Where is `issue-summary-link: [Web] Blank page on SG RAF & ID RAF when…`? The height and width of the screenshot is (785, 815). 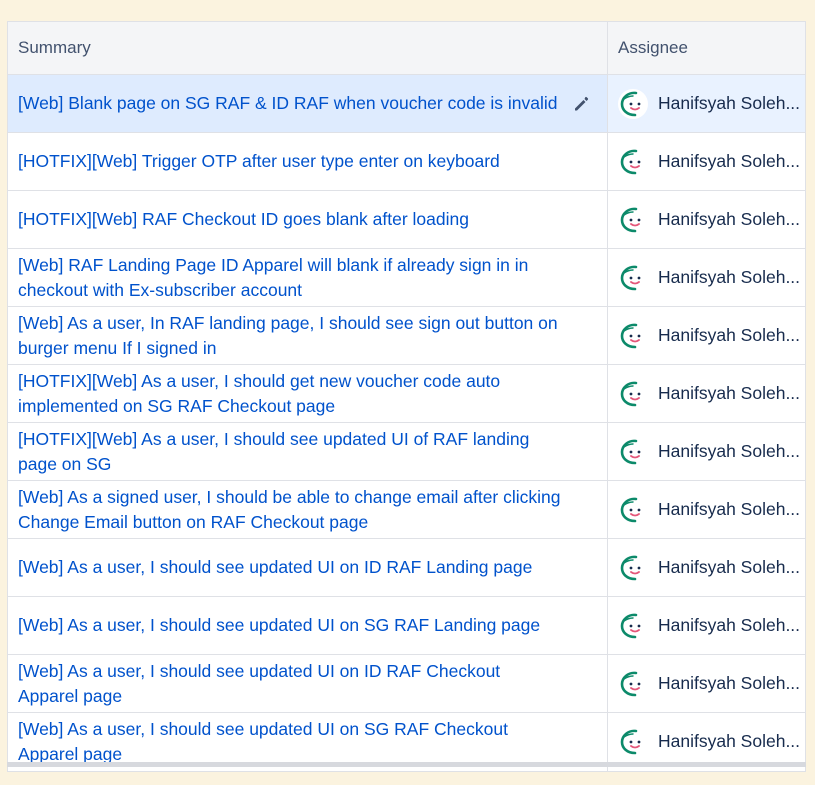
issue-summary-link: [Web] Blank page on SG RAF & ID RAF when… is located at coordinates (290, 103).